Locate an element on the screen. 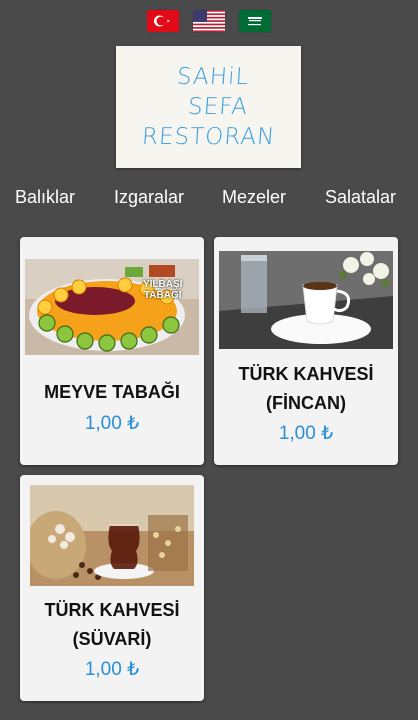  category-salatalar: Salatalar is located at coordinates (360, 197).